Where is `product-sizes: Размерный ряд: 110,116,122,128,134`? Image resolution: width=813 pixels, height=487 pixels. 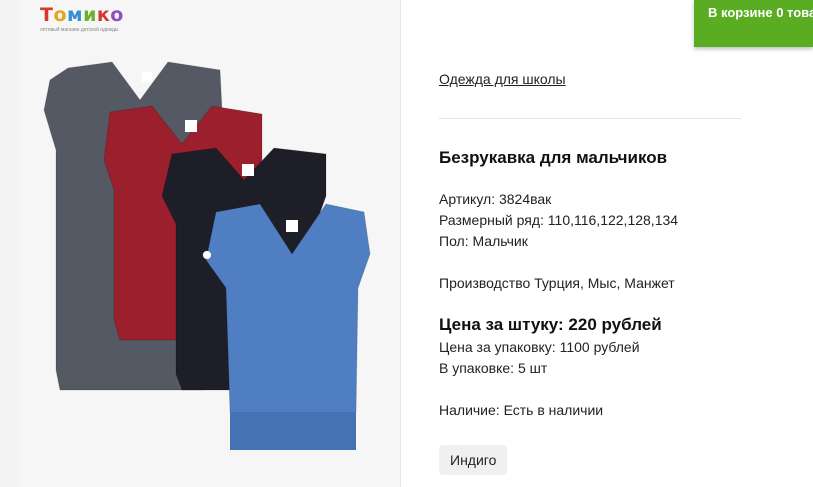
product-sizes: Размерный ряд: 110,116,122,128,134 is located at coordinates (559, 220).